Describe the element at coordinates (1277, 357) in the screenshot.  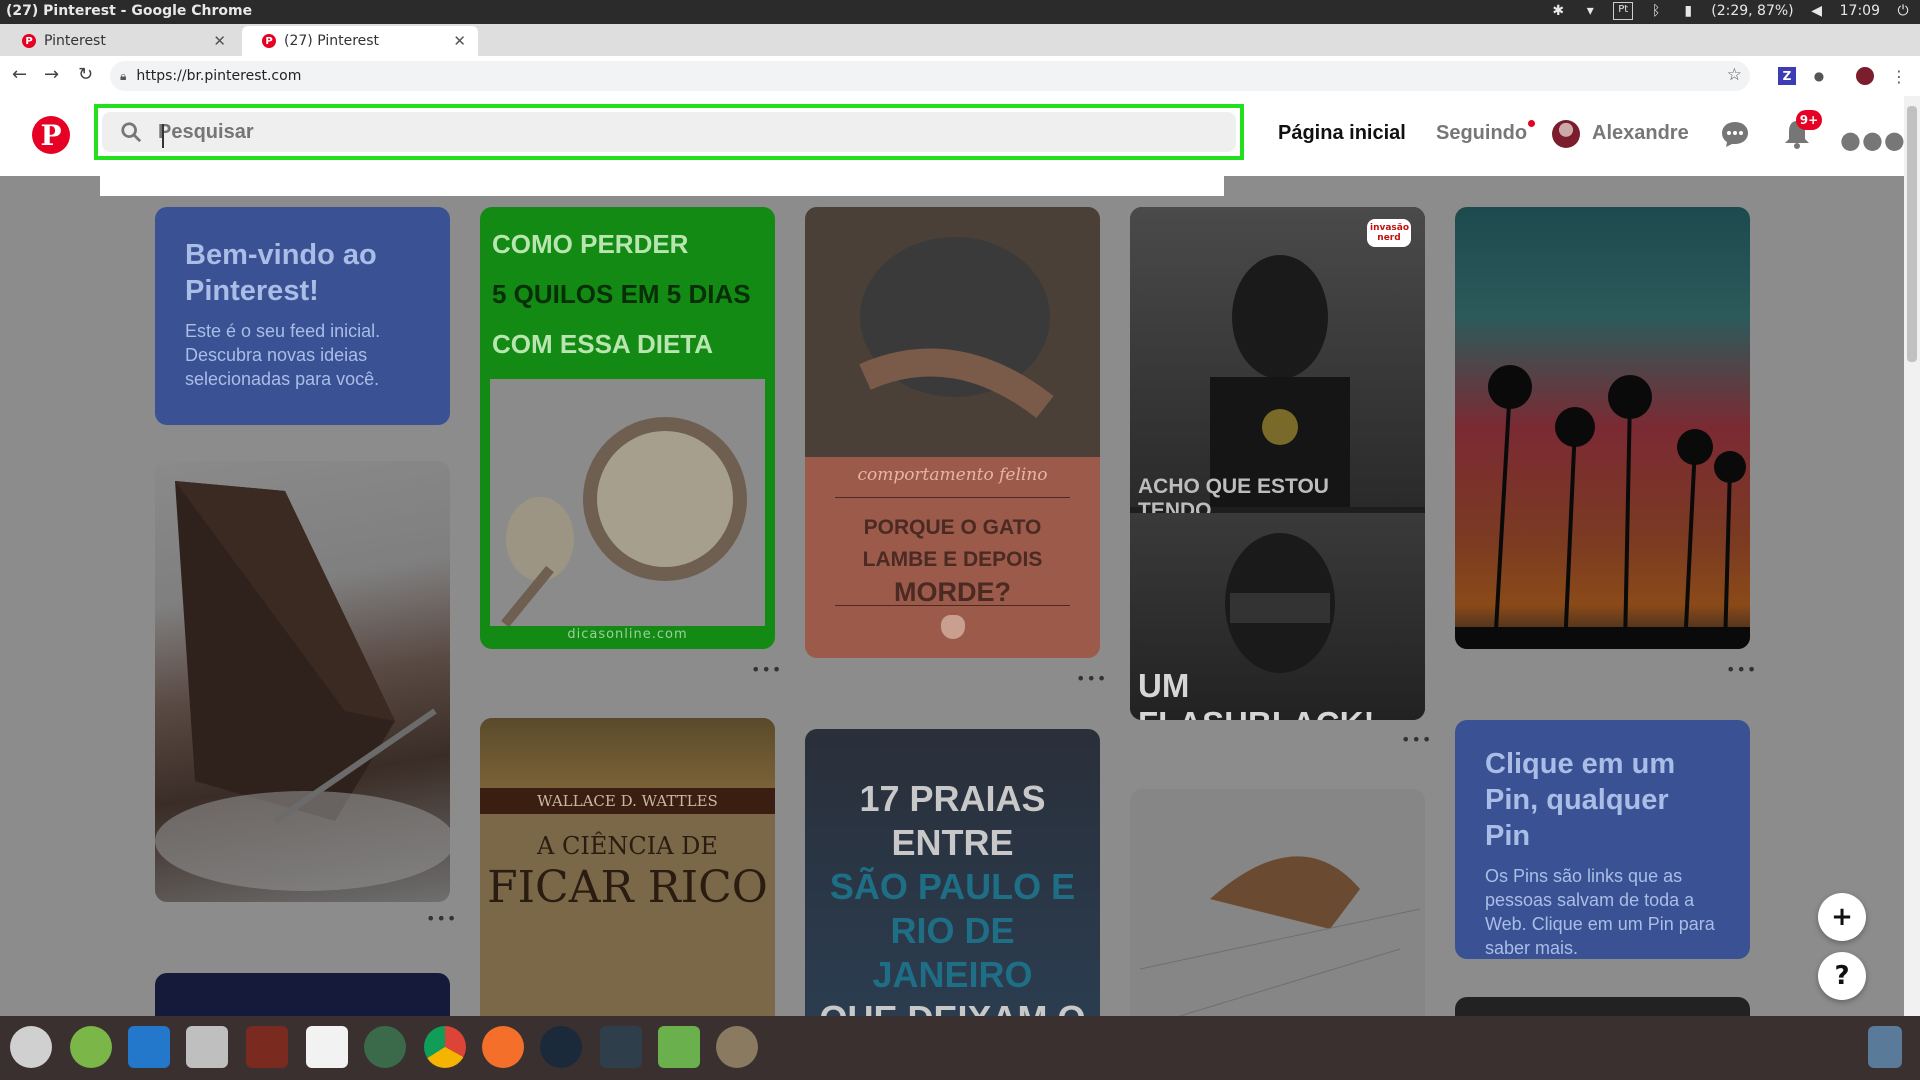
I see `flash-image-top: invasão nerd` at that location.